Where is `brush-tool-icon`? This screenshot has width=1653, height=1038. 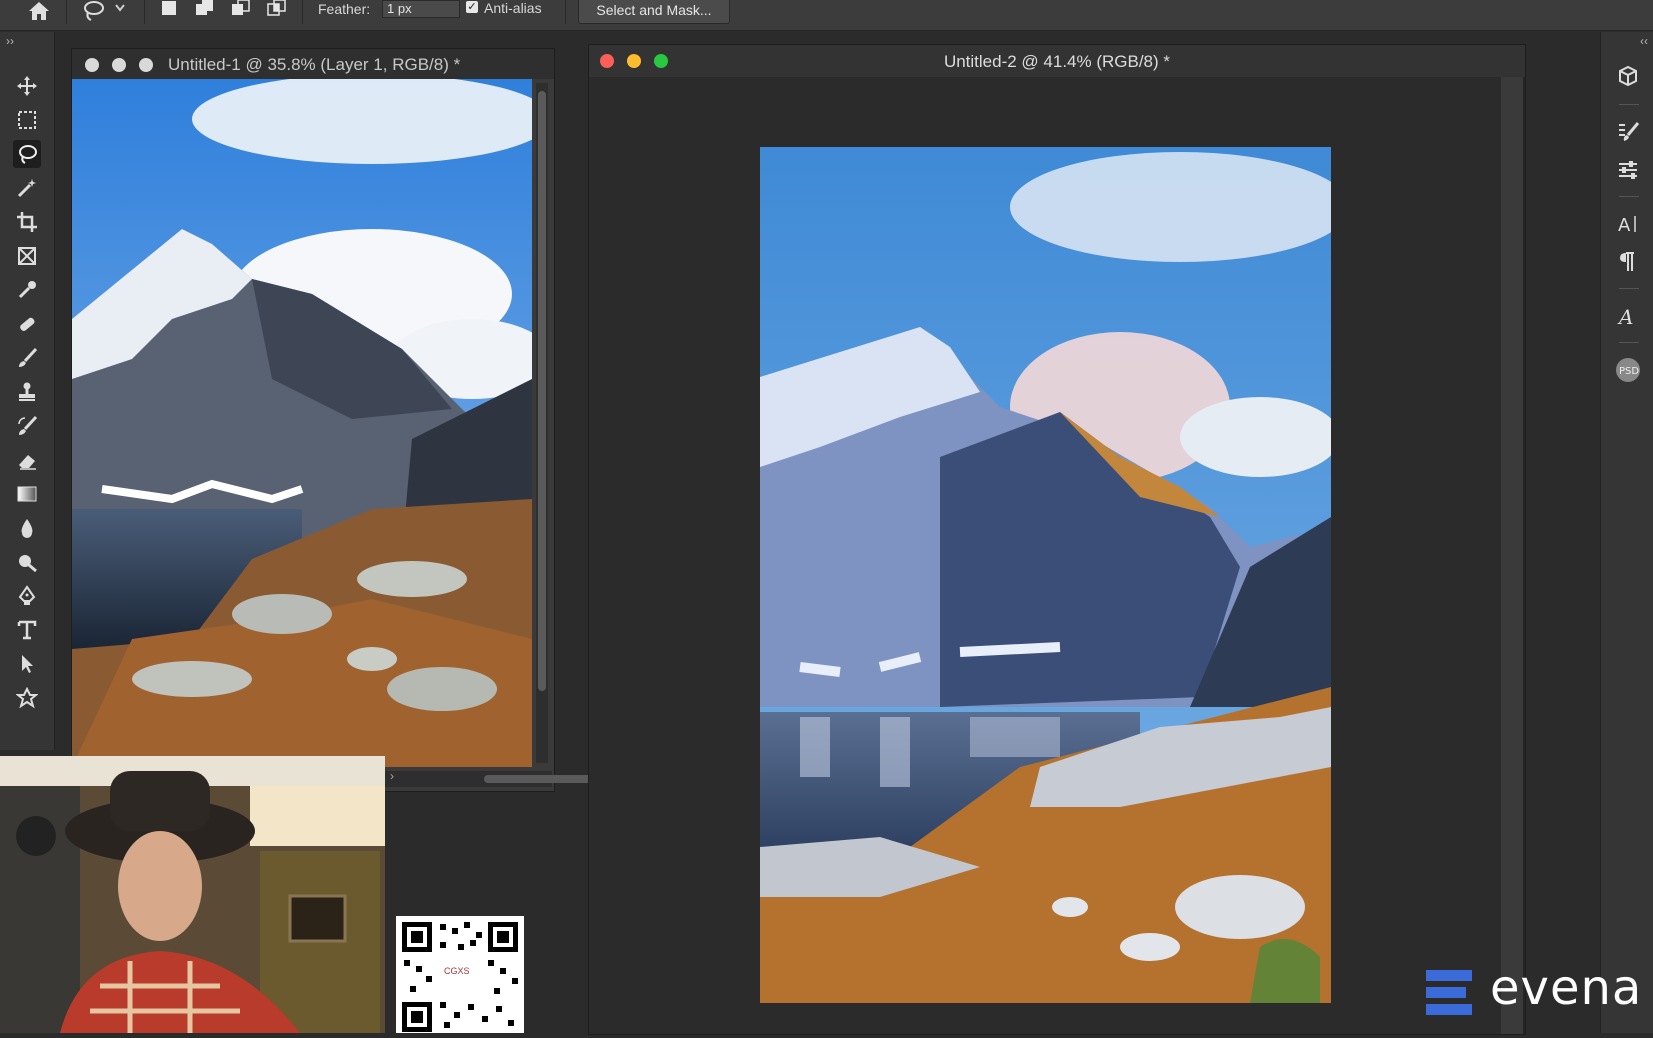
brush-tool-icon is located at coordinates (27, 358).